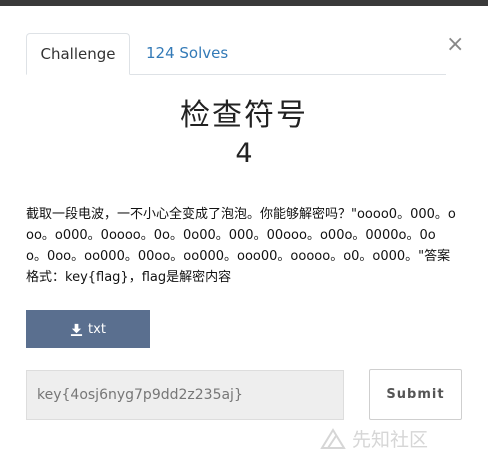 Image resolution: width=488 pixels, height=462 pixels. Describe the element at coordinates (244, 153) in the screenshot. I see `challenge-value: 4` at that location.